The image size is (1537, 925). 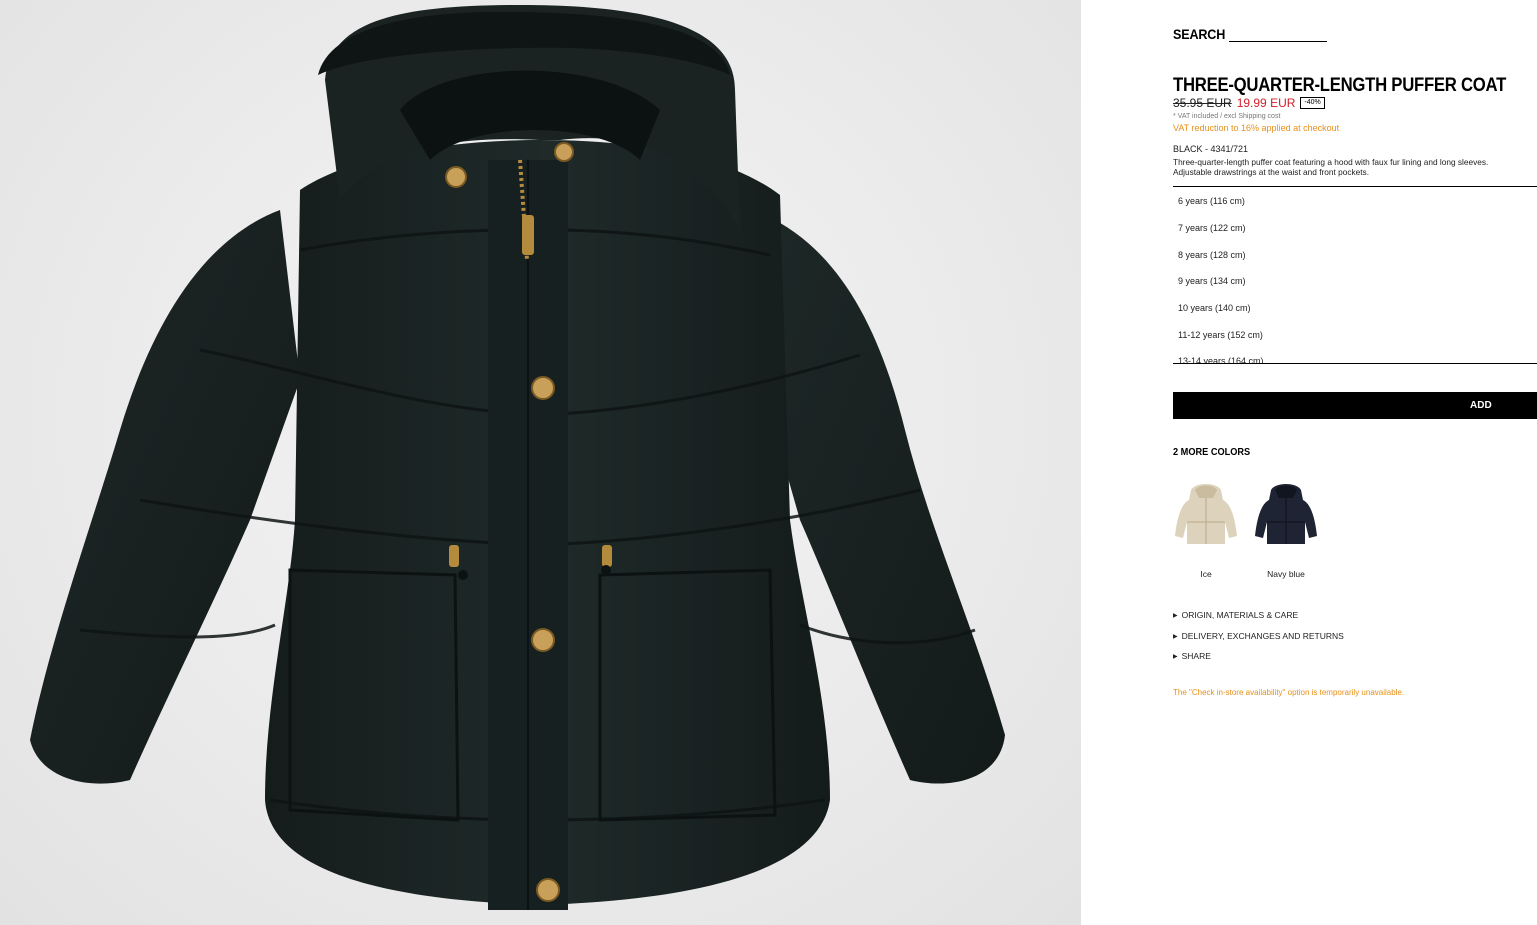 I want to click on accordion-label: ORIGIN, MATERIALS & CARE, so click(x=1240, y=615).